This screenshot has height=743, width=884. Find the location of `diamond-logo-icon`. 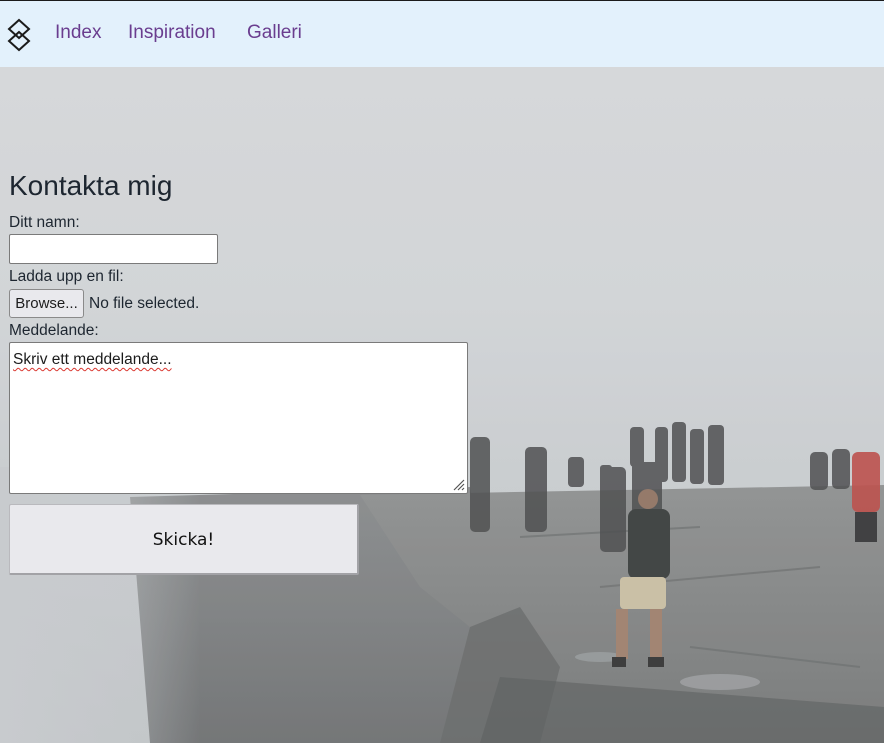

diamond-logo-icon is located at coordinates (19, 35).